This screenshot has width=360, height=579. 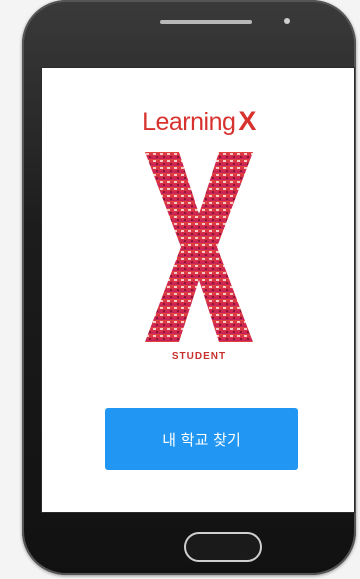 What do you see at coordinates (199, 356) in the screenshot?
I see `app-subtitle: STUDENT` at bounding box center [199, 356].